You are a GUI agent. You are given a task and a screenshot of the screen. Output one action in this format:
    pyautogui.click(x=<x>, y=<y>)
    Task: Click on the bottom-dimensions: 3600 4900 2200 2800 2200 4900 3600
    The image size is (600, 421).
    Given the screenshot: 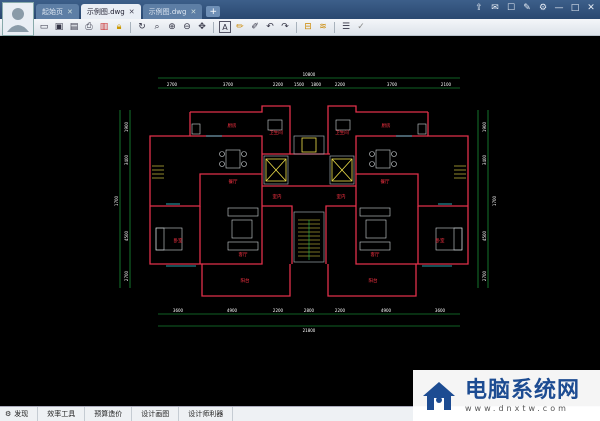 What is the action you would take?
    pyautogui.click(x=309, y=310)
    